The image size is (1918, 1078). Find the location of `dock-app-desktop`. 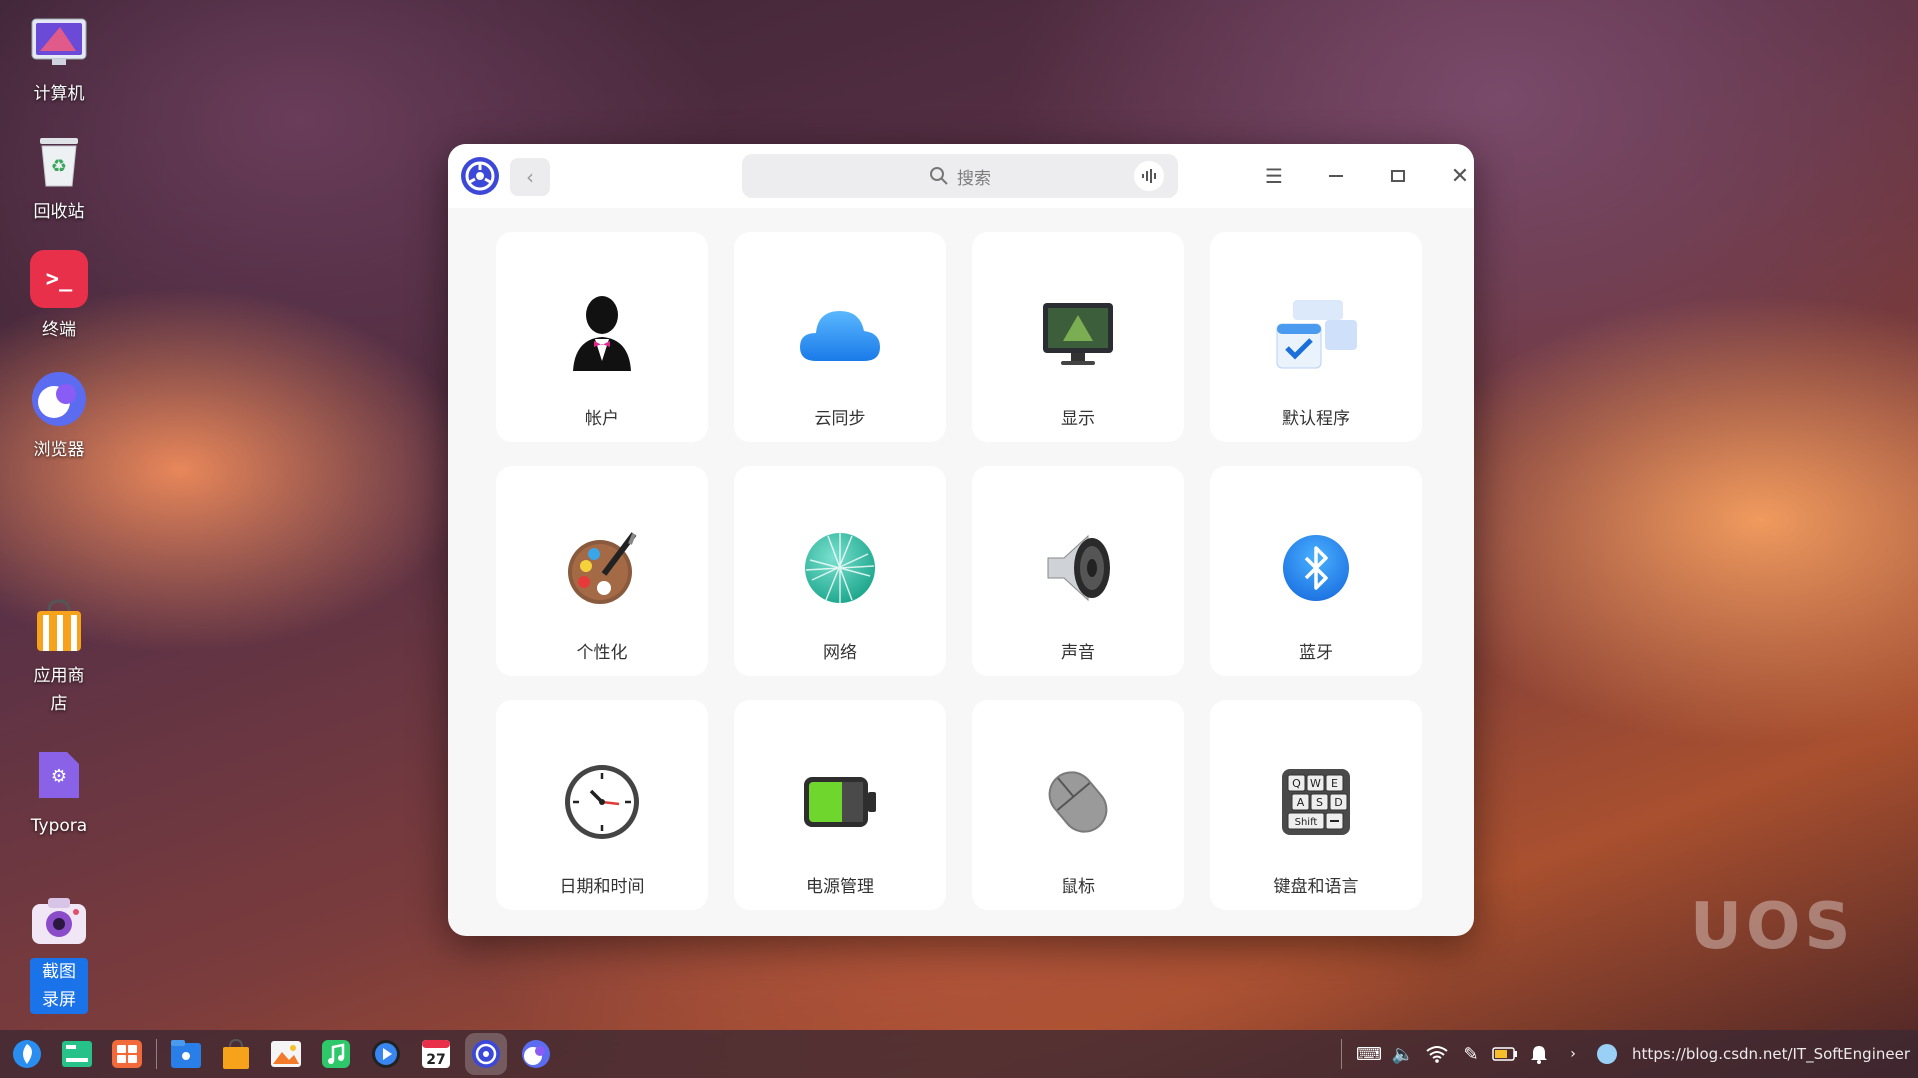

dock-app-desktop is located at coordinates (127, 1054).